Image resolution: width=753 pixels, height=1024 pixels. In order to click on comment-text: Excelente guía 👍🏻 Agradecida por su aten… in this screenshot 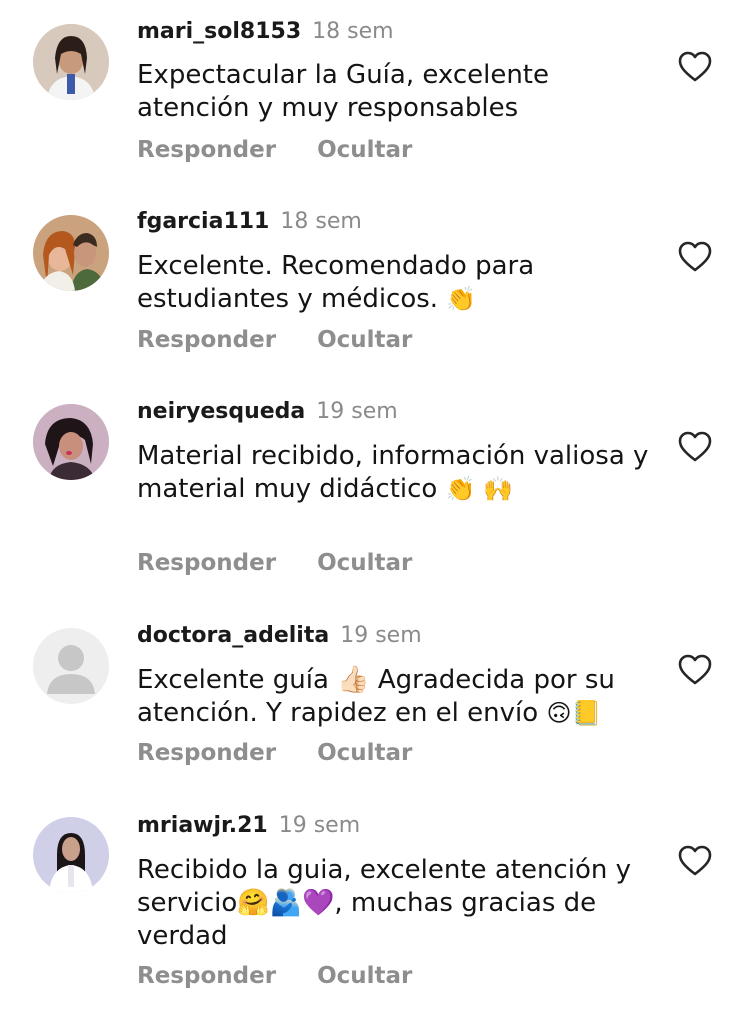, I will do `click(397, 697)`.